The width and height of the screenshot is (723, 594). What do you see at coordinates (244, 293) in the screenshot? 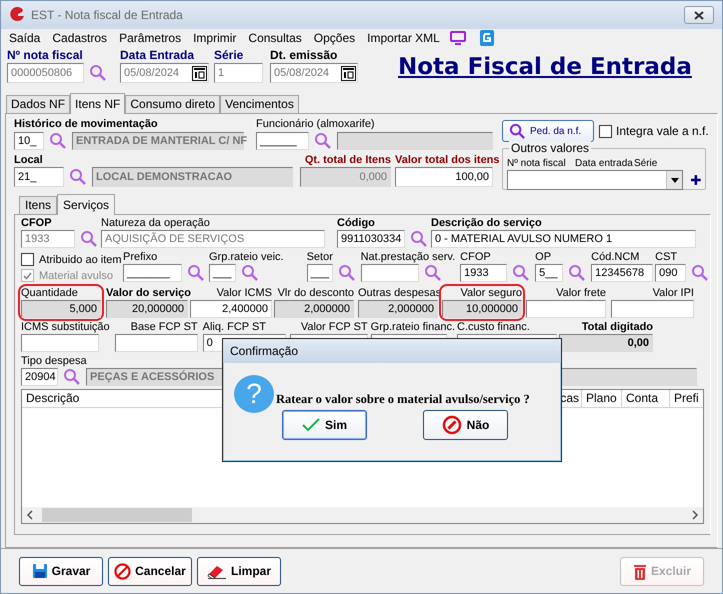
I see `field-label: Valor ICMS` at bounding box center [244, 293].